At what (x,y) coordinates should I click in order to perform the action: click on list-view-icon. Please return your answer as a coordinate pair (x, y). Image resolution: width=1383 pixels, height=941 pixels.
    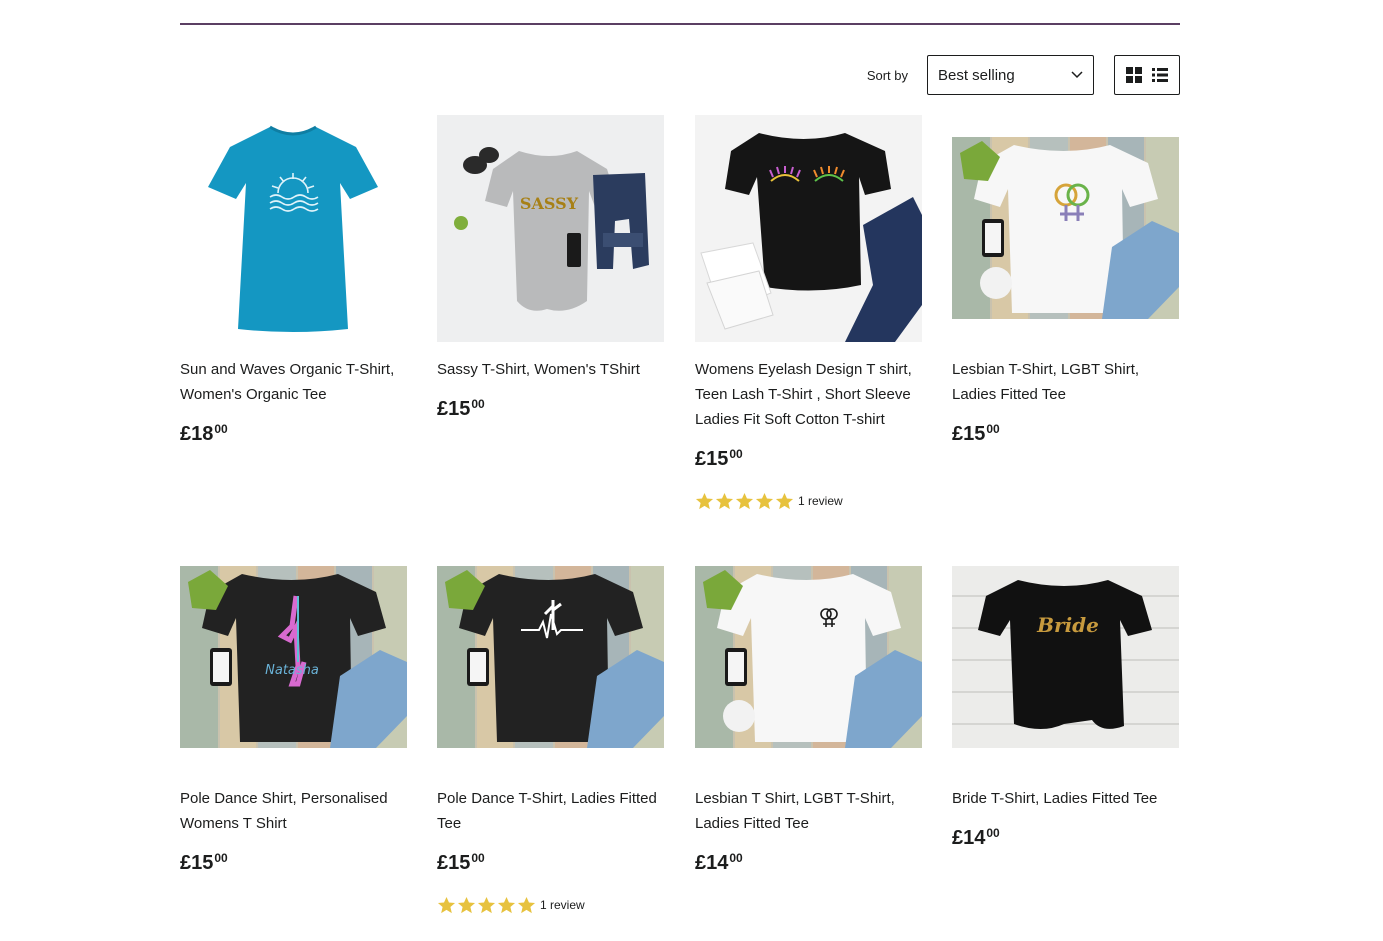
    Looking at the image, I should click on (1160, 75).